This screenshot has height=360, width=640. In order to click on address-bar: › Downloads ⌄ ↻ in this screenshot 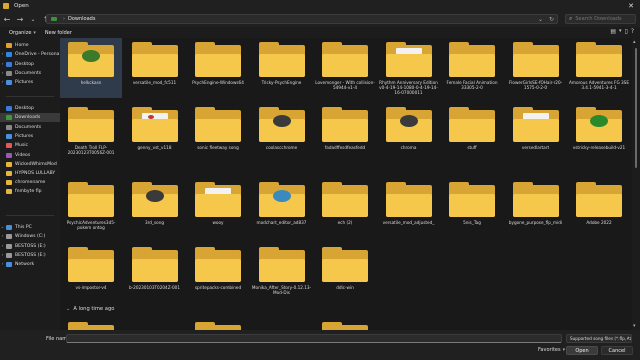, I will do `click(302, 19)`.